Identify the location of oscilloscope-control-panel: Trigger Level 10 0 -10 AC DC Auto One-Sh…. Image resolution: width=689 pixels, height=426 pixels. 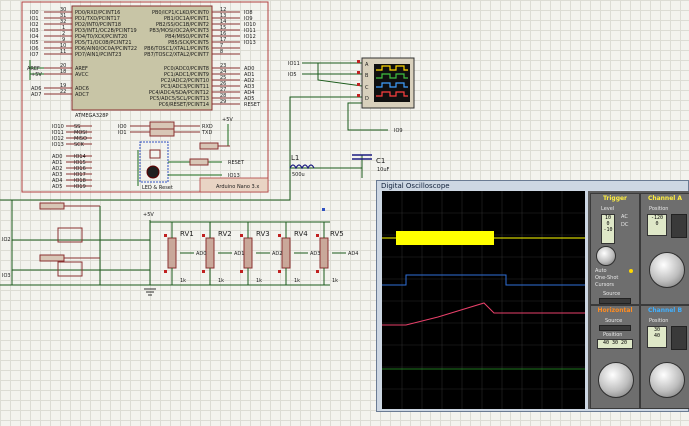
(638, 300).